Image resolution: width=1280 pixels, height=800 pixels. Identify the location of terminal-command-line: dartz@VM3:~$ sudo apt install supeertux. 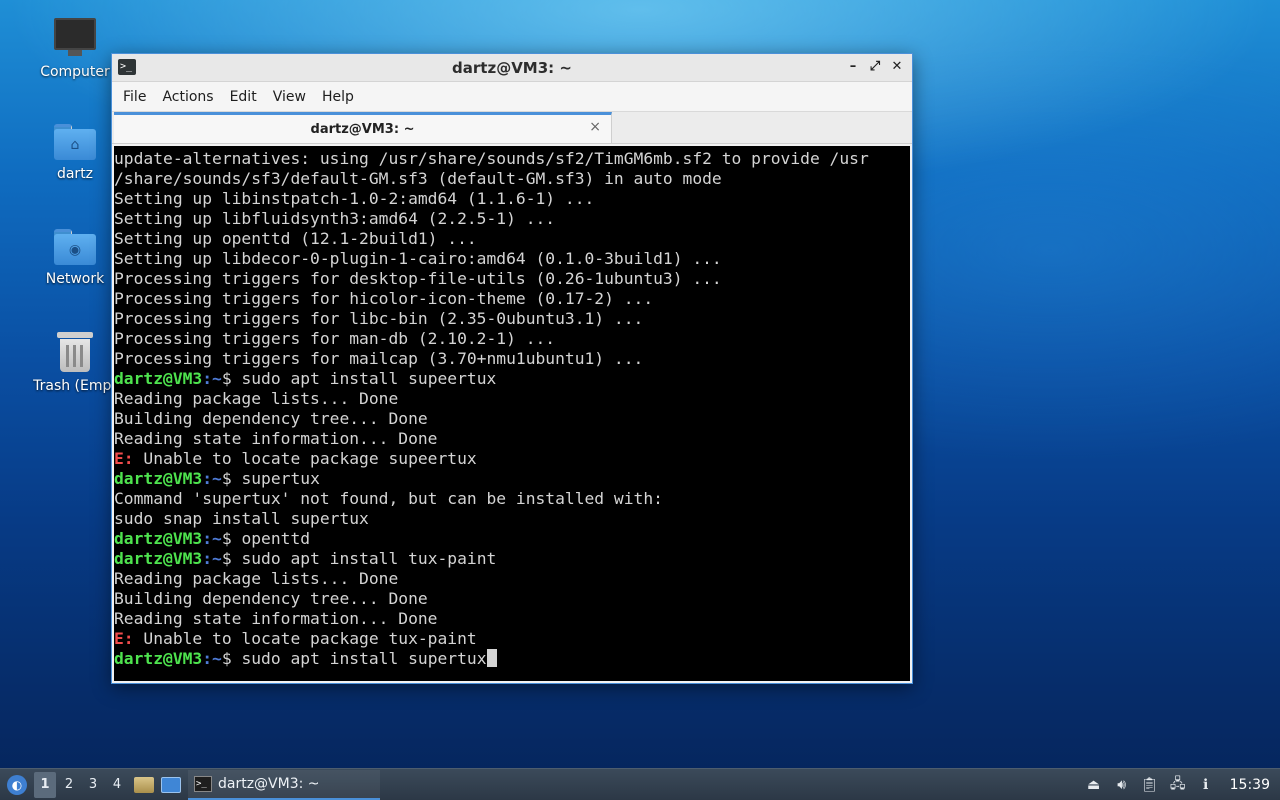
(512, 379).